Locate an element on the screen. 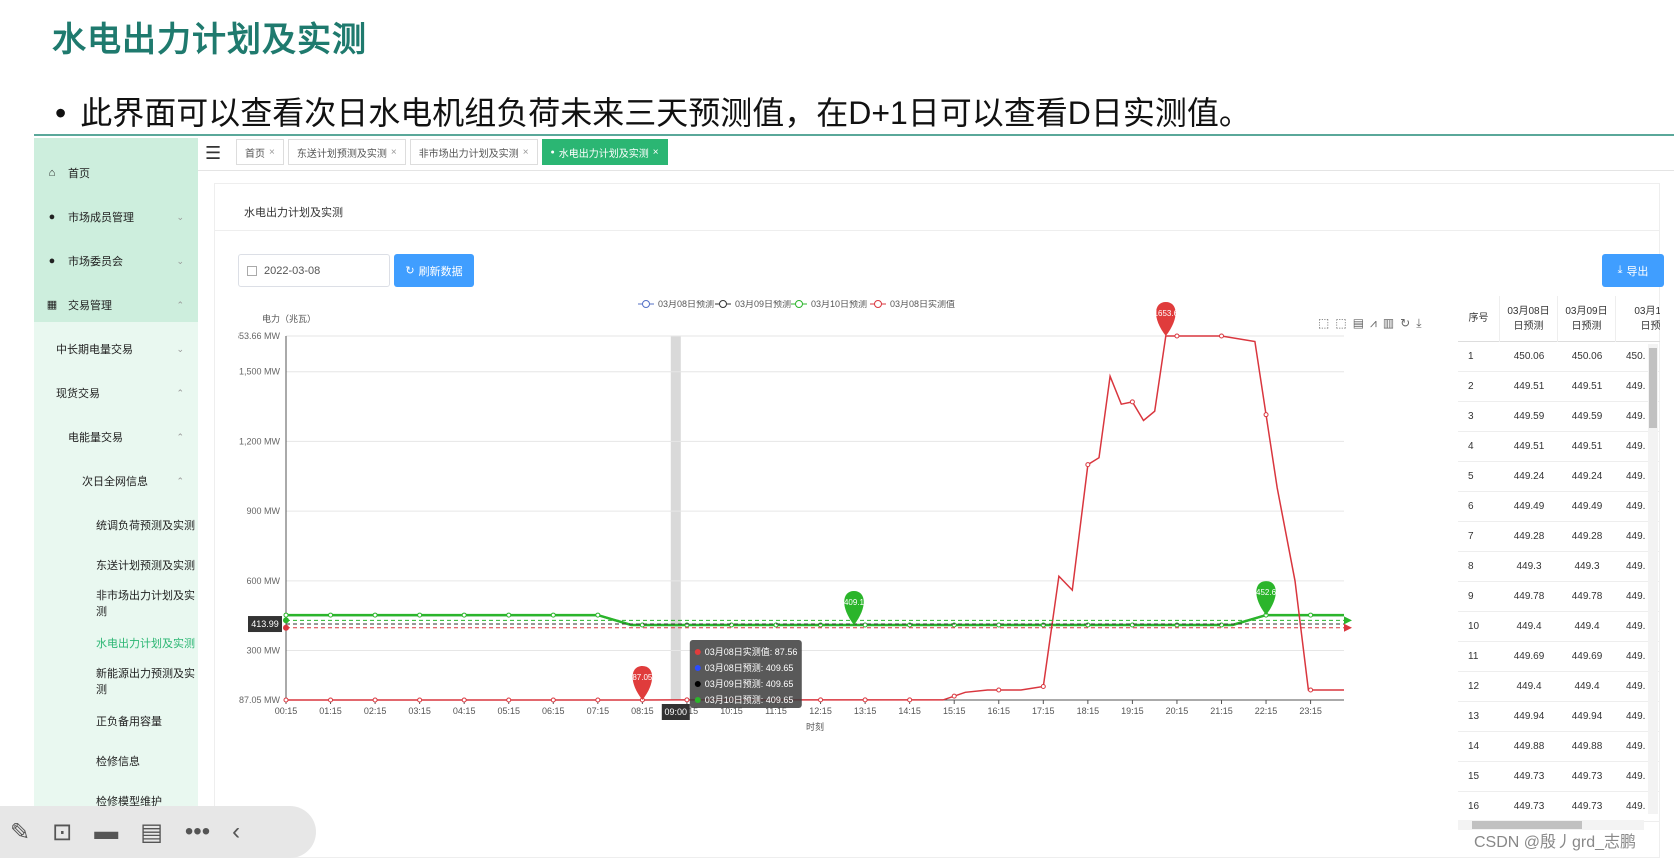 The height and width of the screenshot is (858, 1674). pin-marker-label: 1653.6 is located at coordinates (1166, 313).